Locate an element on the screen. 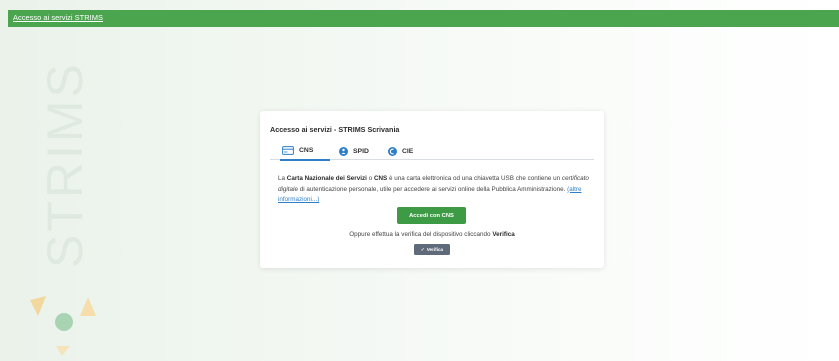 The width and height of the screenshot is (839, 361). tab-cie-label: CIE is located at coordinates (408, 151).